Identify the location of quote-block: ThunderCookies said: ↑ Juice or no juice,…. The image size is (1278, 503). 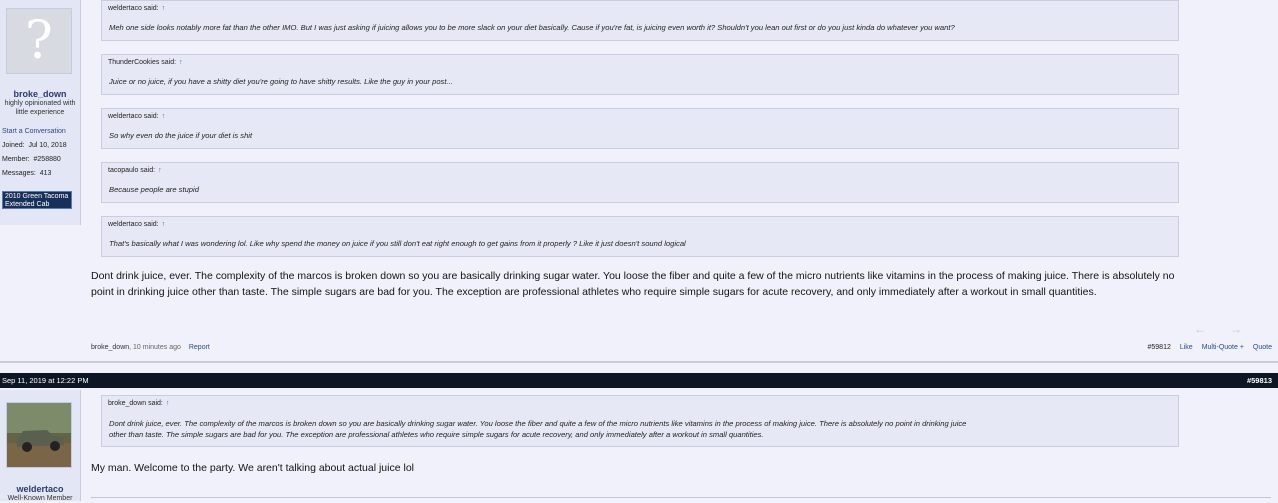
(640, 74).